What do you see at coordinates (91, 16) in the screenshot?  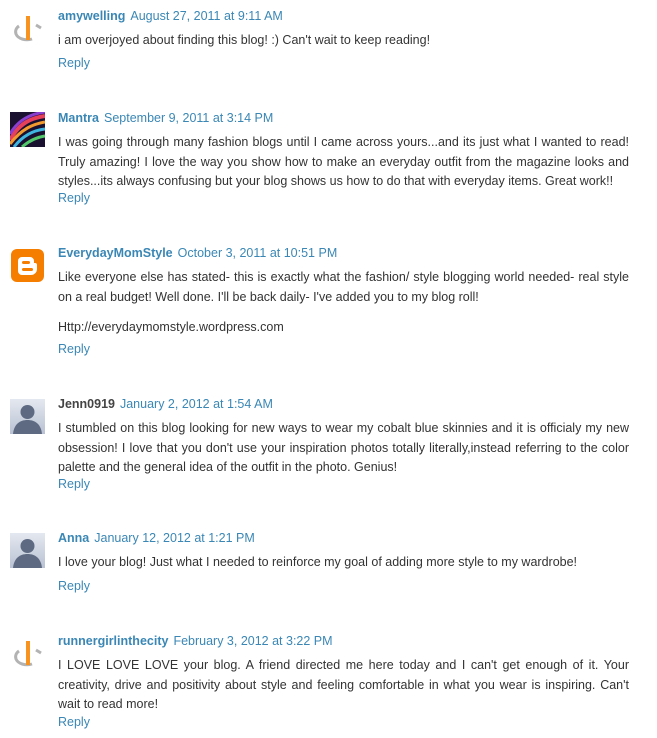 I see `comment-author: amywelling` at bounding box center [91, 16].